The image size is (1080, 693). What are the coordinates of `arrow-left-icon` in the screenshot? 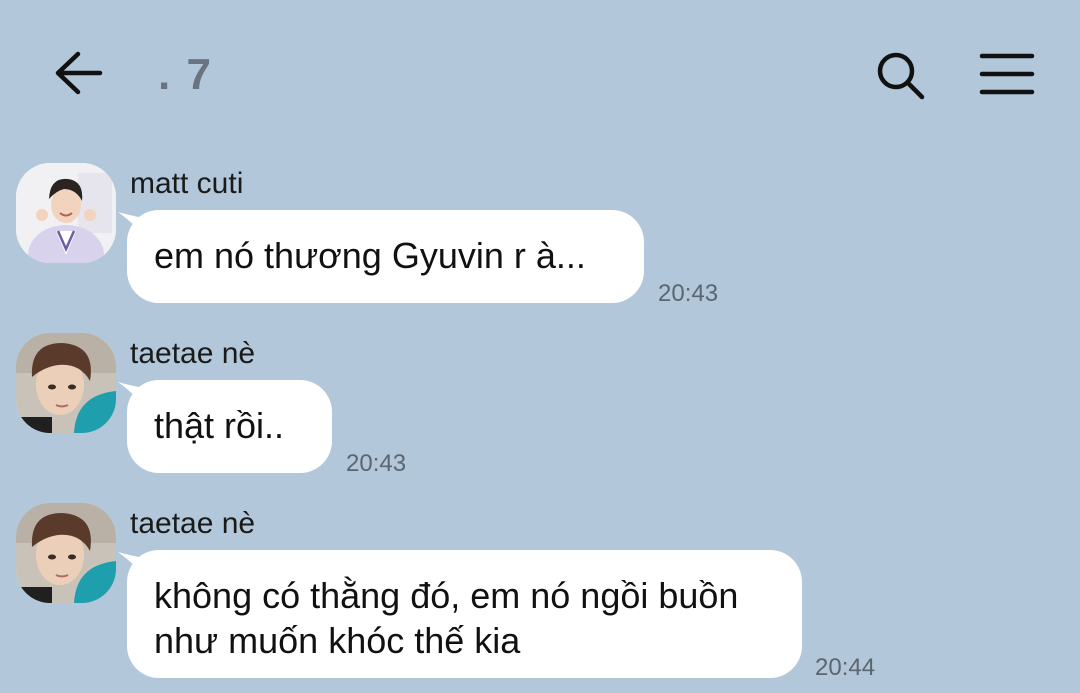 It's located at (79, 73).